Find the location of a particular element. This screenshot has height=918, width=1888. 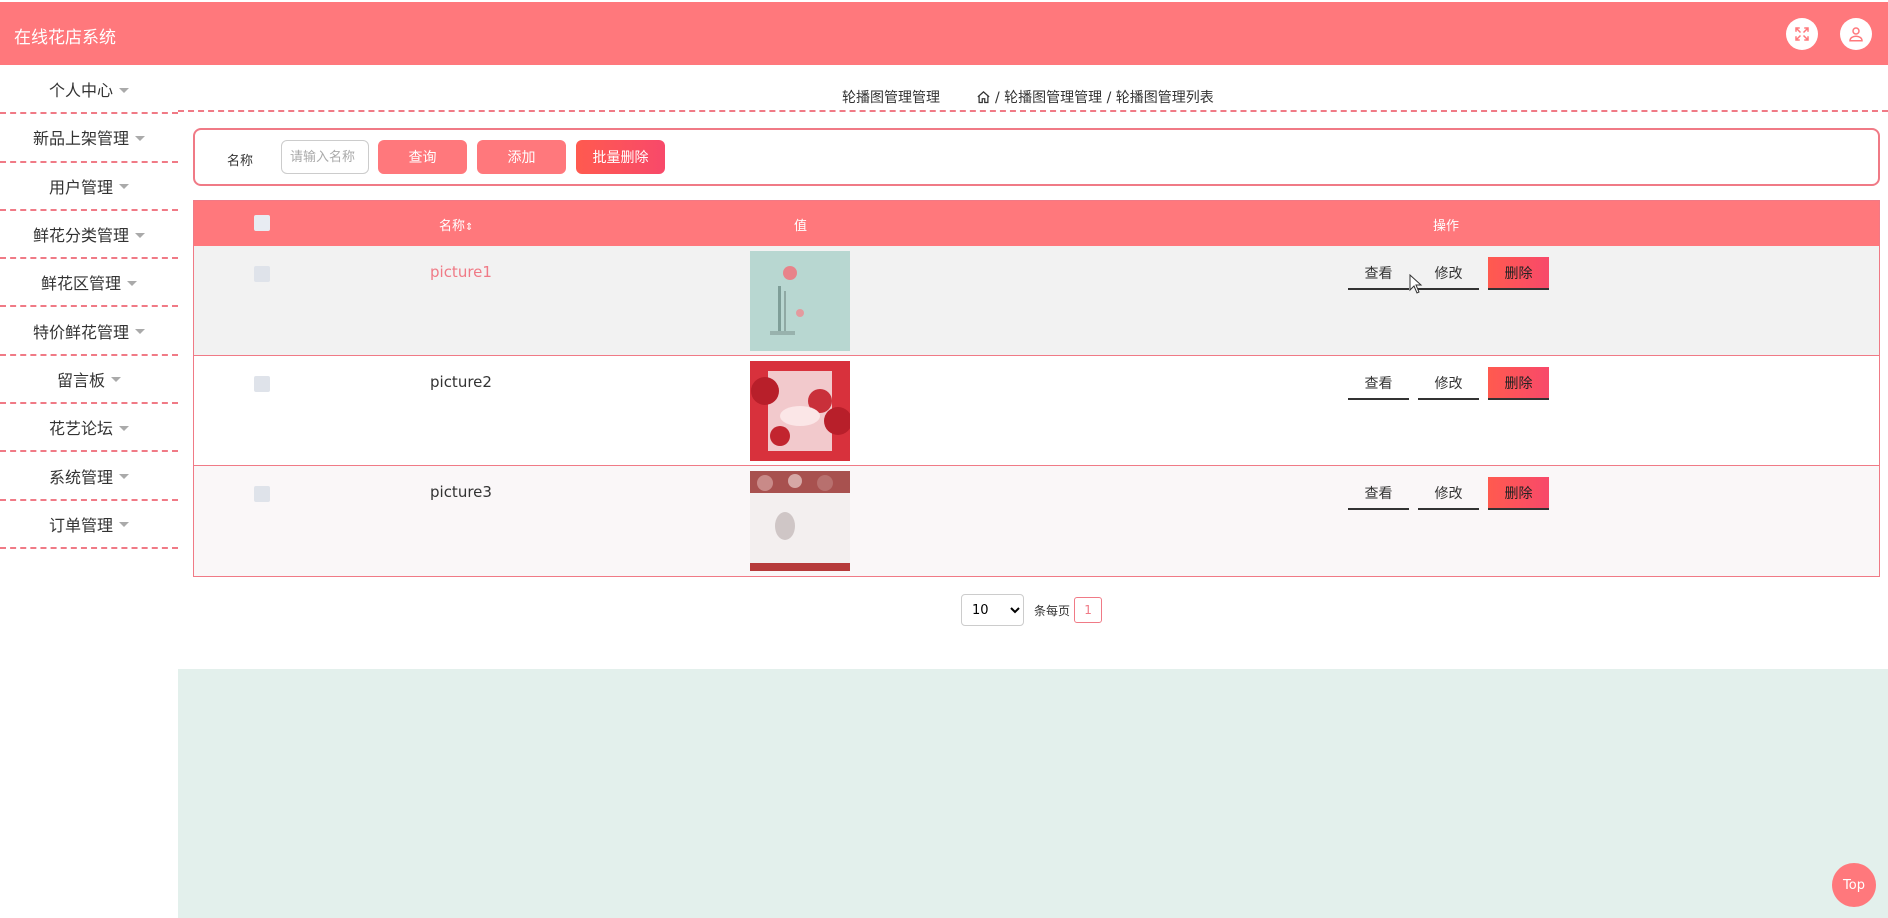

column-header-actions: 操作 is located at coordinates (1446, 226).